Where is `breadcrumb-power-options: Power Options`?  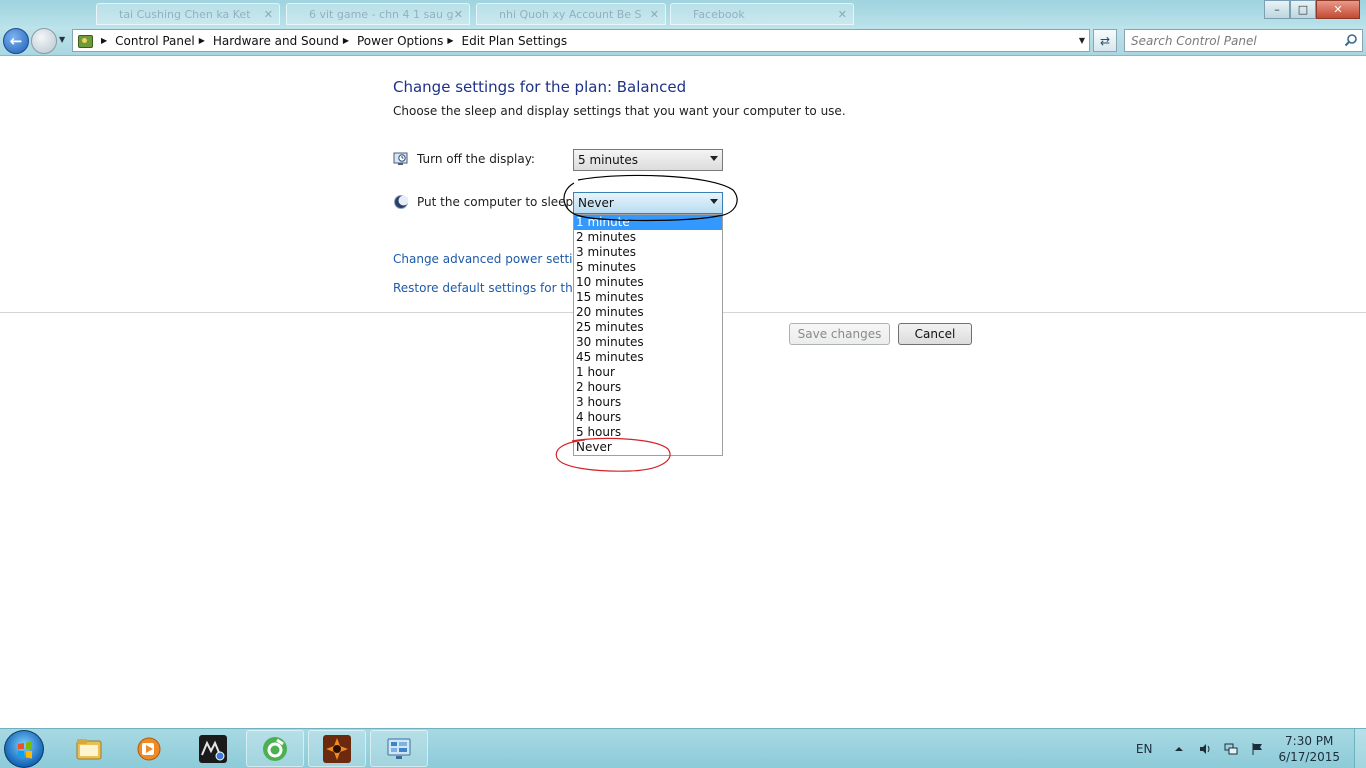
breadcrumb-power-options: Power Options is located at coordinates (400, 41).